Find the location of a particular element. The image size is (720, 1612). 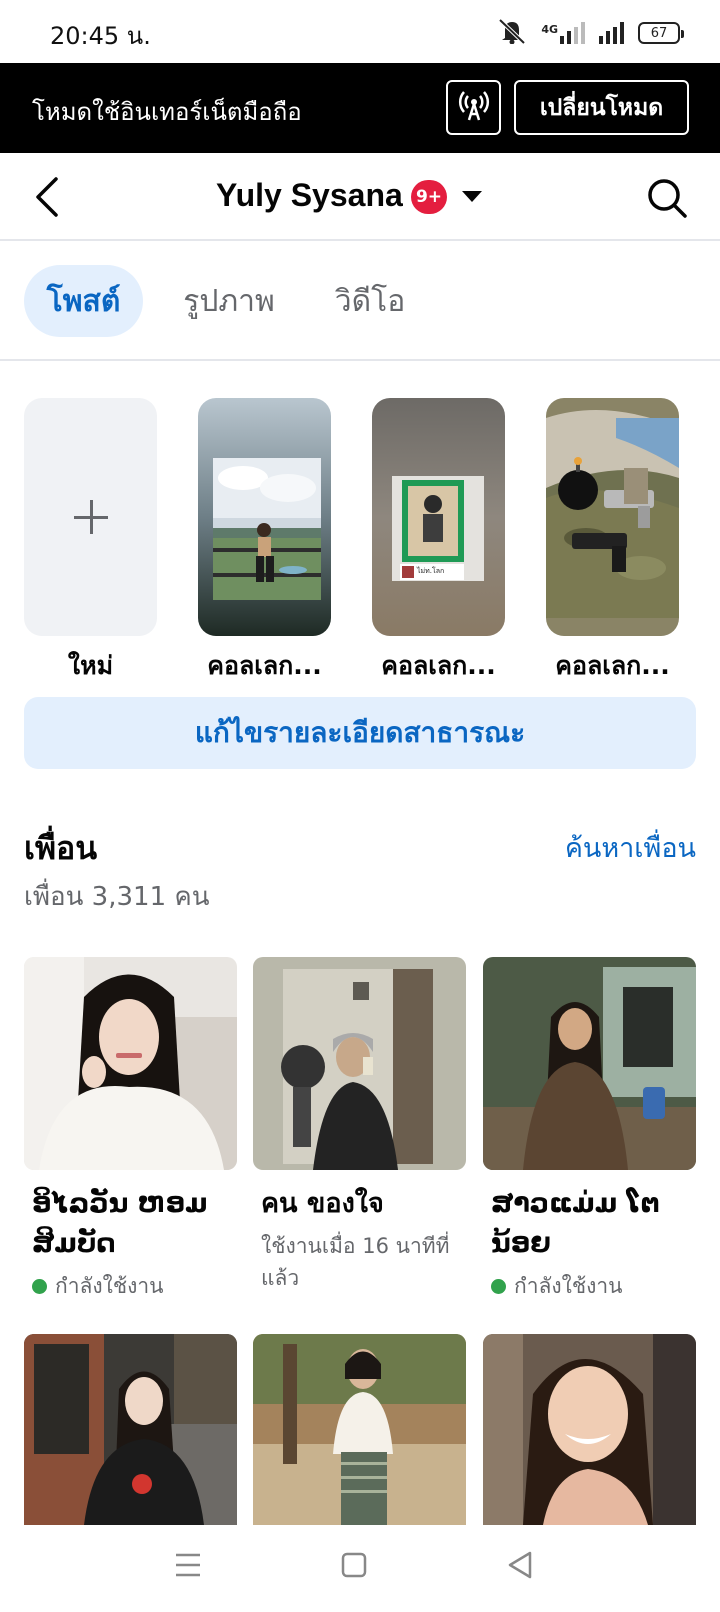

search-icon is located at coordinates (667, 201).